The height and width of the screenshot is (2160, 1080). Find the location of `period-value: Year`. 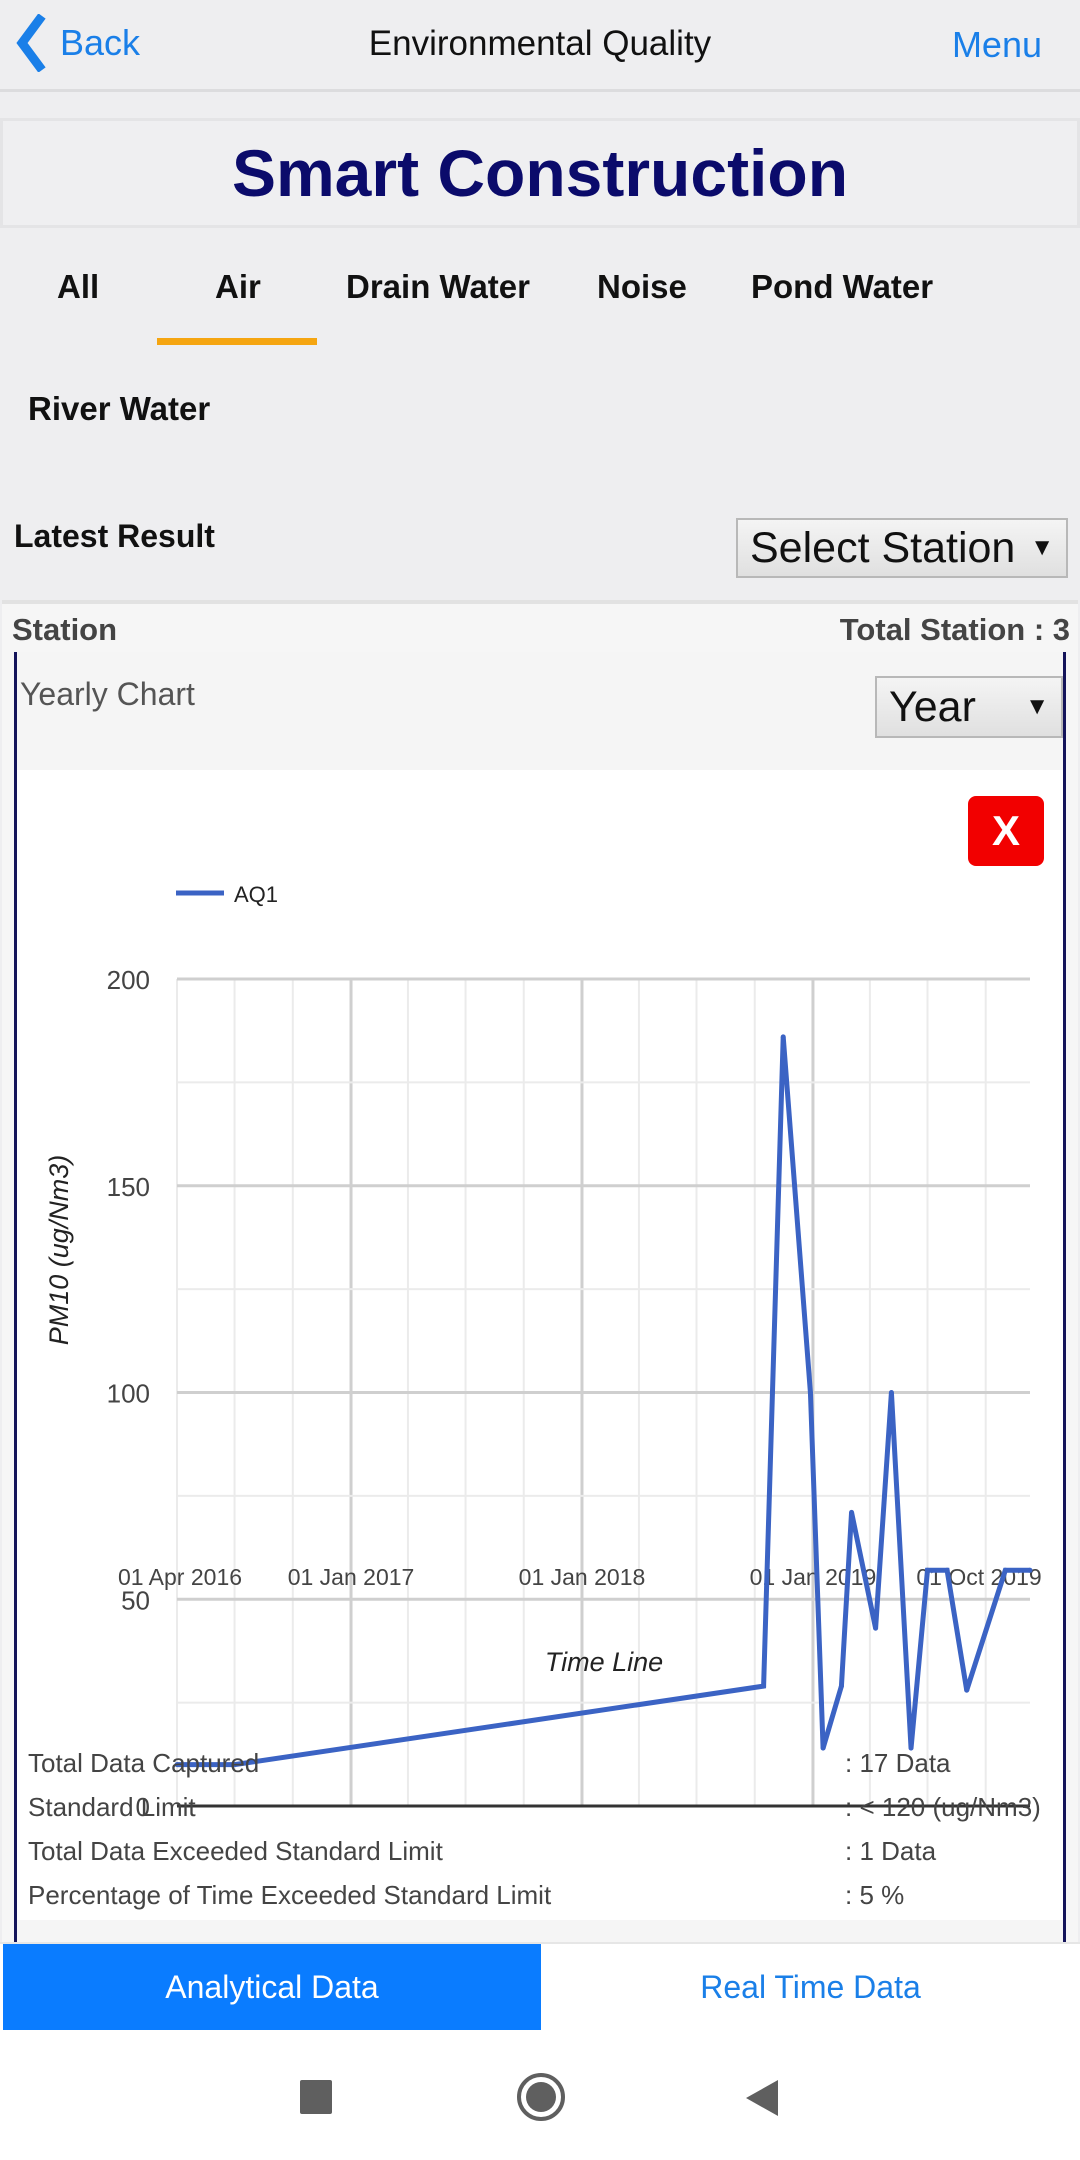

period-value: Year is located at coordinates (932, 706).